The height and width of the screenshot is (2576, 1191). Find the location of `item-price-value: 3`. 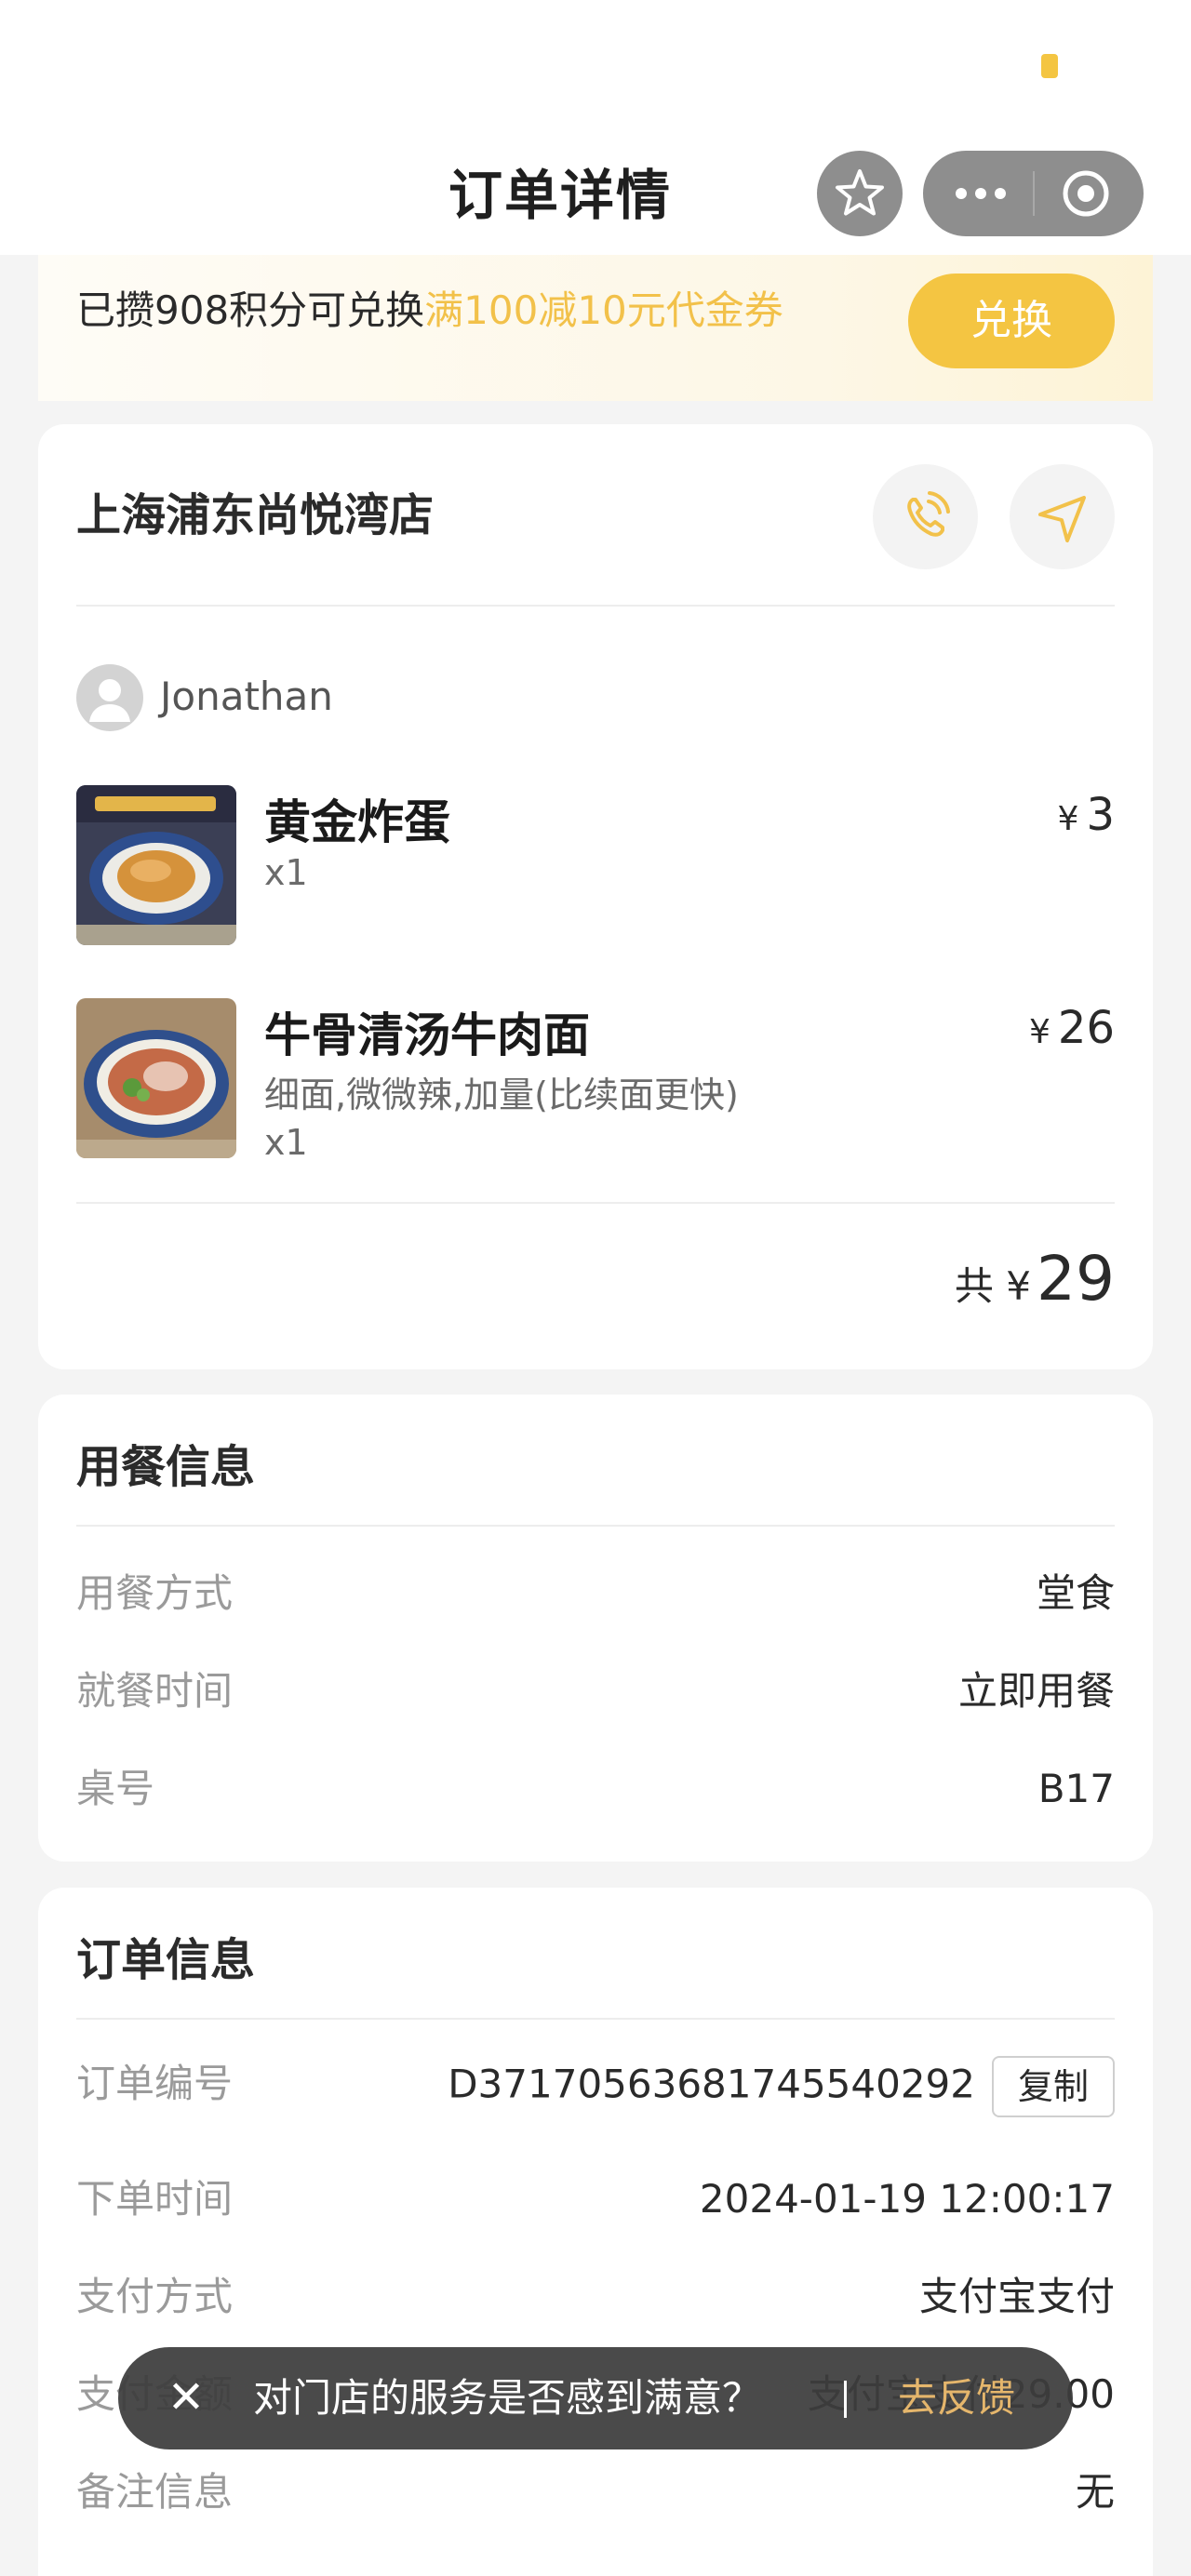

item-price-value: 3 is located at coordinates (1100, 815).